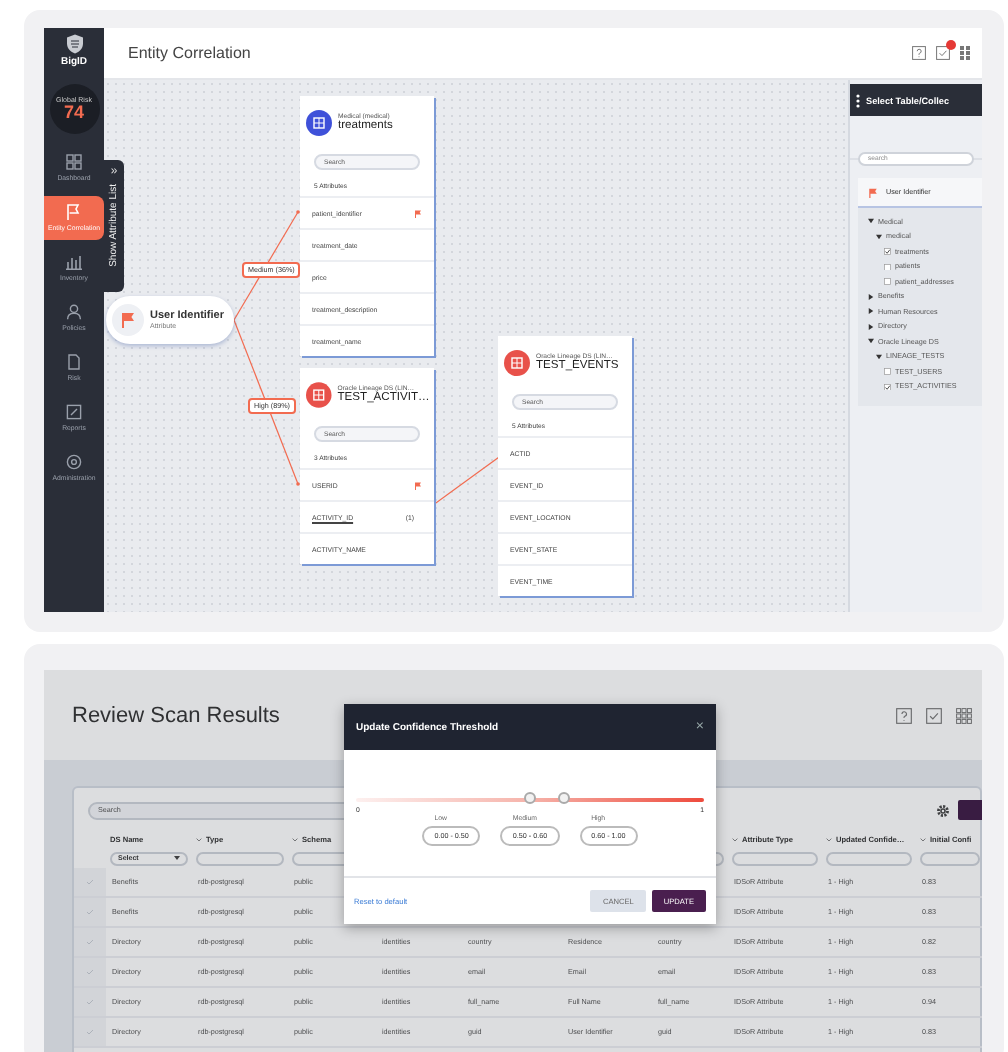 Image resolution: width=1008 pixels, height=1052 pixels. What do you see at coordinates (176, 715) in the screenshot?
I see `page-title: Review Scan Results` at bounding box center [176, 715].